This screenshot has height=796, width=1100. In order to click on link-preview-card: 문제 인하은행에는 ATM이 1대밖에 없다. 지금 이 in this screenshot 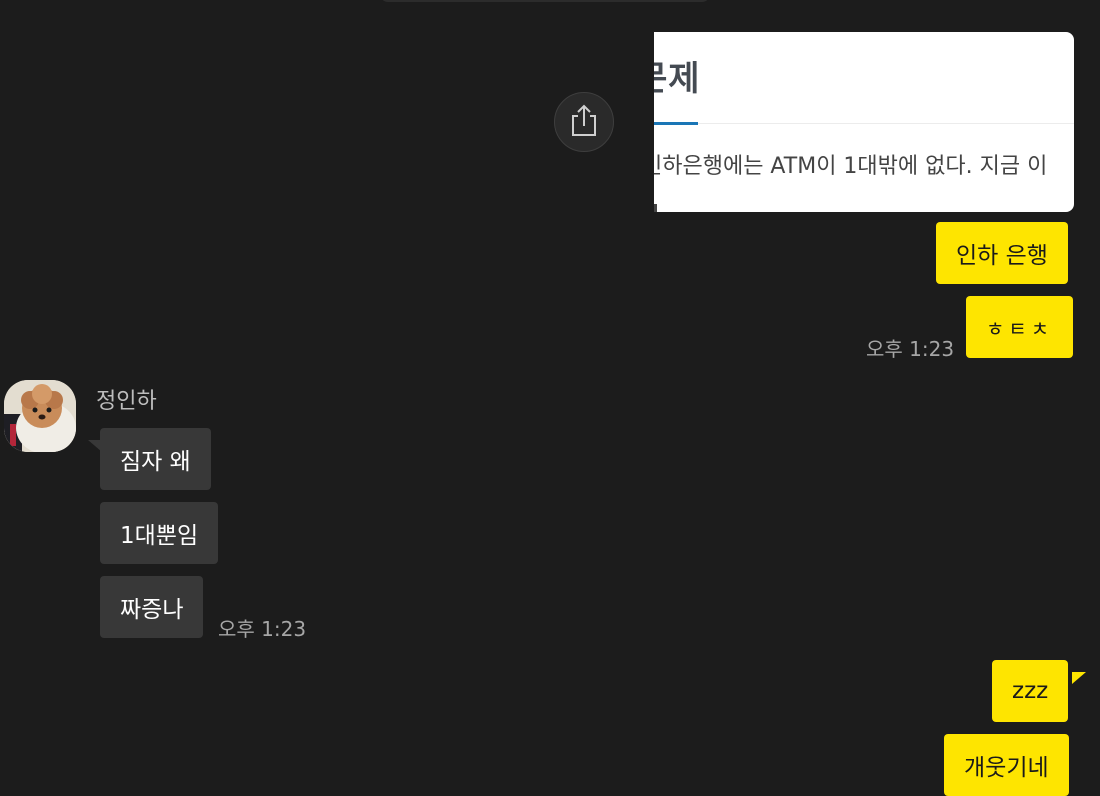, I will do `click(864, 122)`.